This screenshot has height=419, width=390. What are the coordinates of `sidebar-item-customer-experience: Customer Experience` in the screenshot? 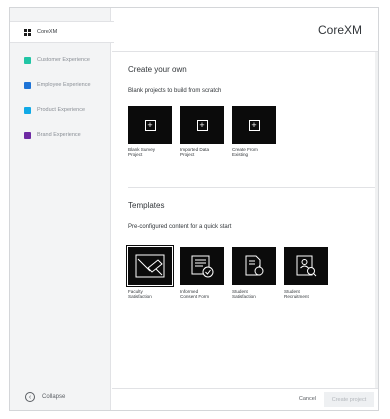 It's located at (60, 60).